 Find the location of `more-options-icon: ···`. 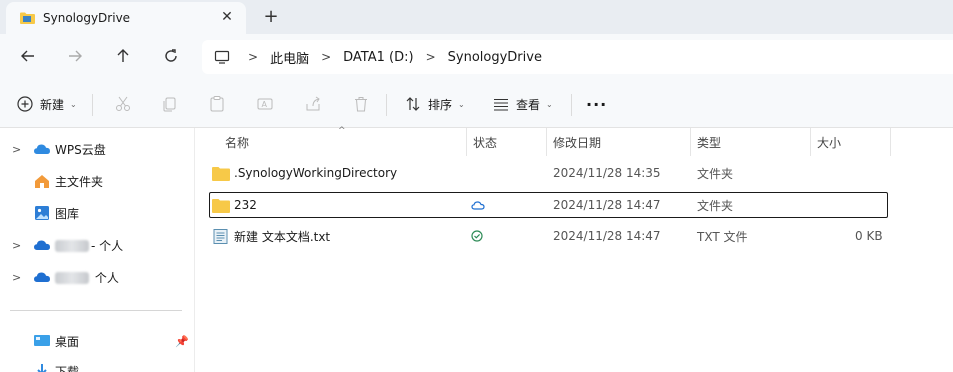

more-options-icon: ··· is located at coordinates (597, 104).